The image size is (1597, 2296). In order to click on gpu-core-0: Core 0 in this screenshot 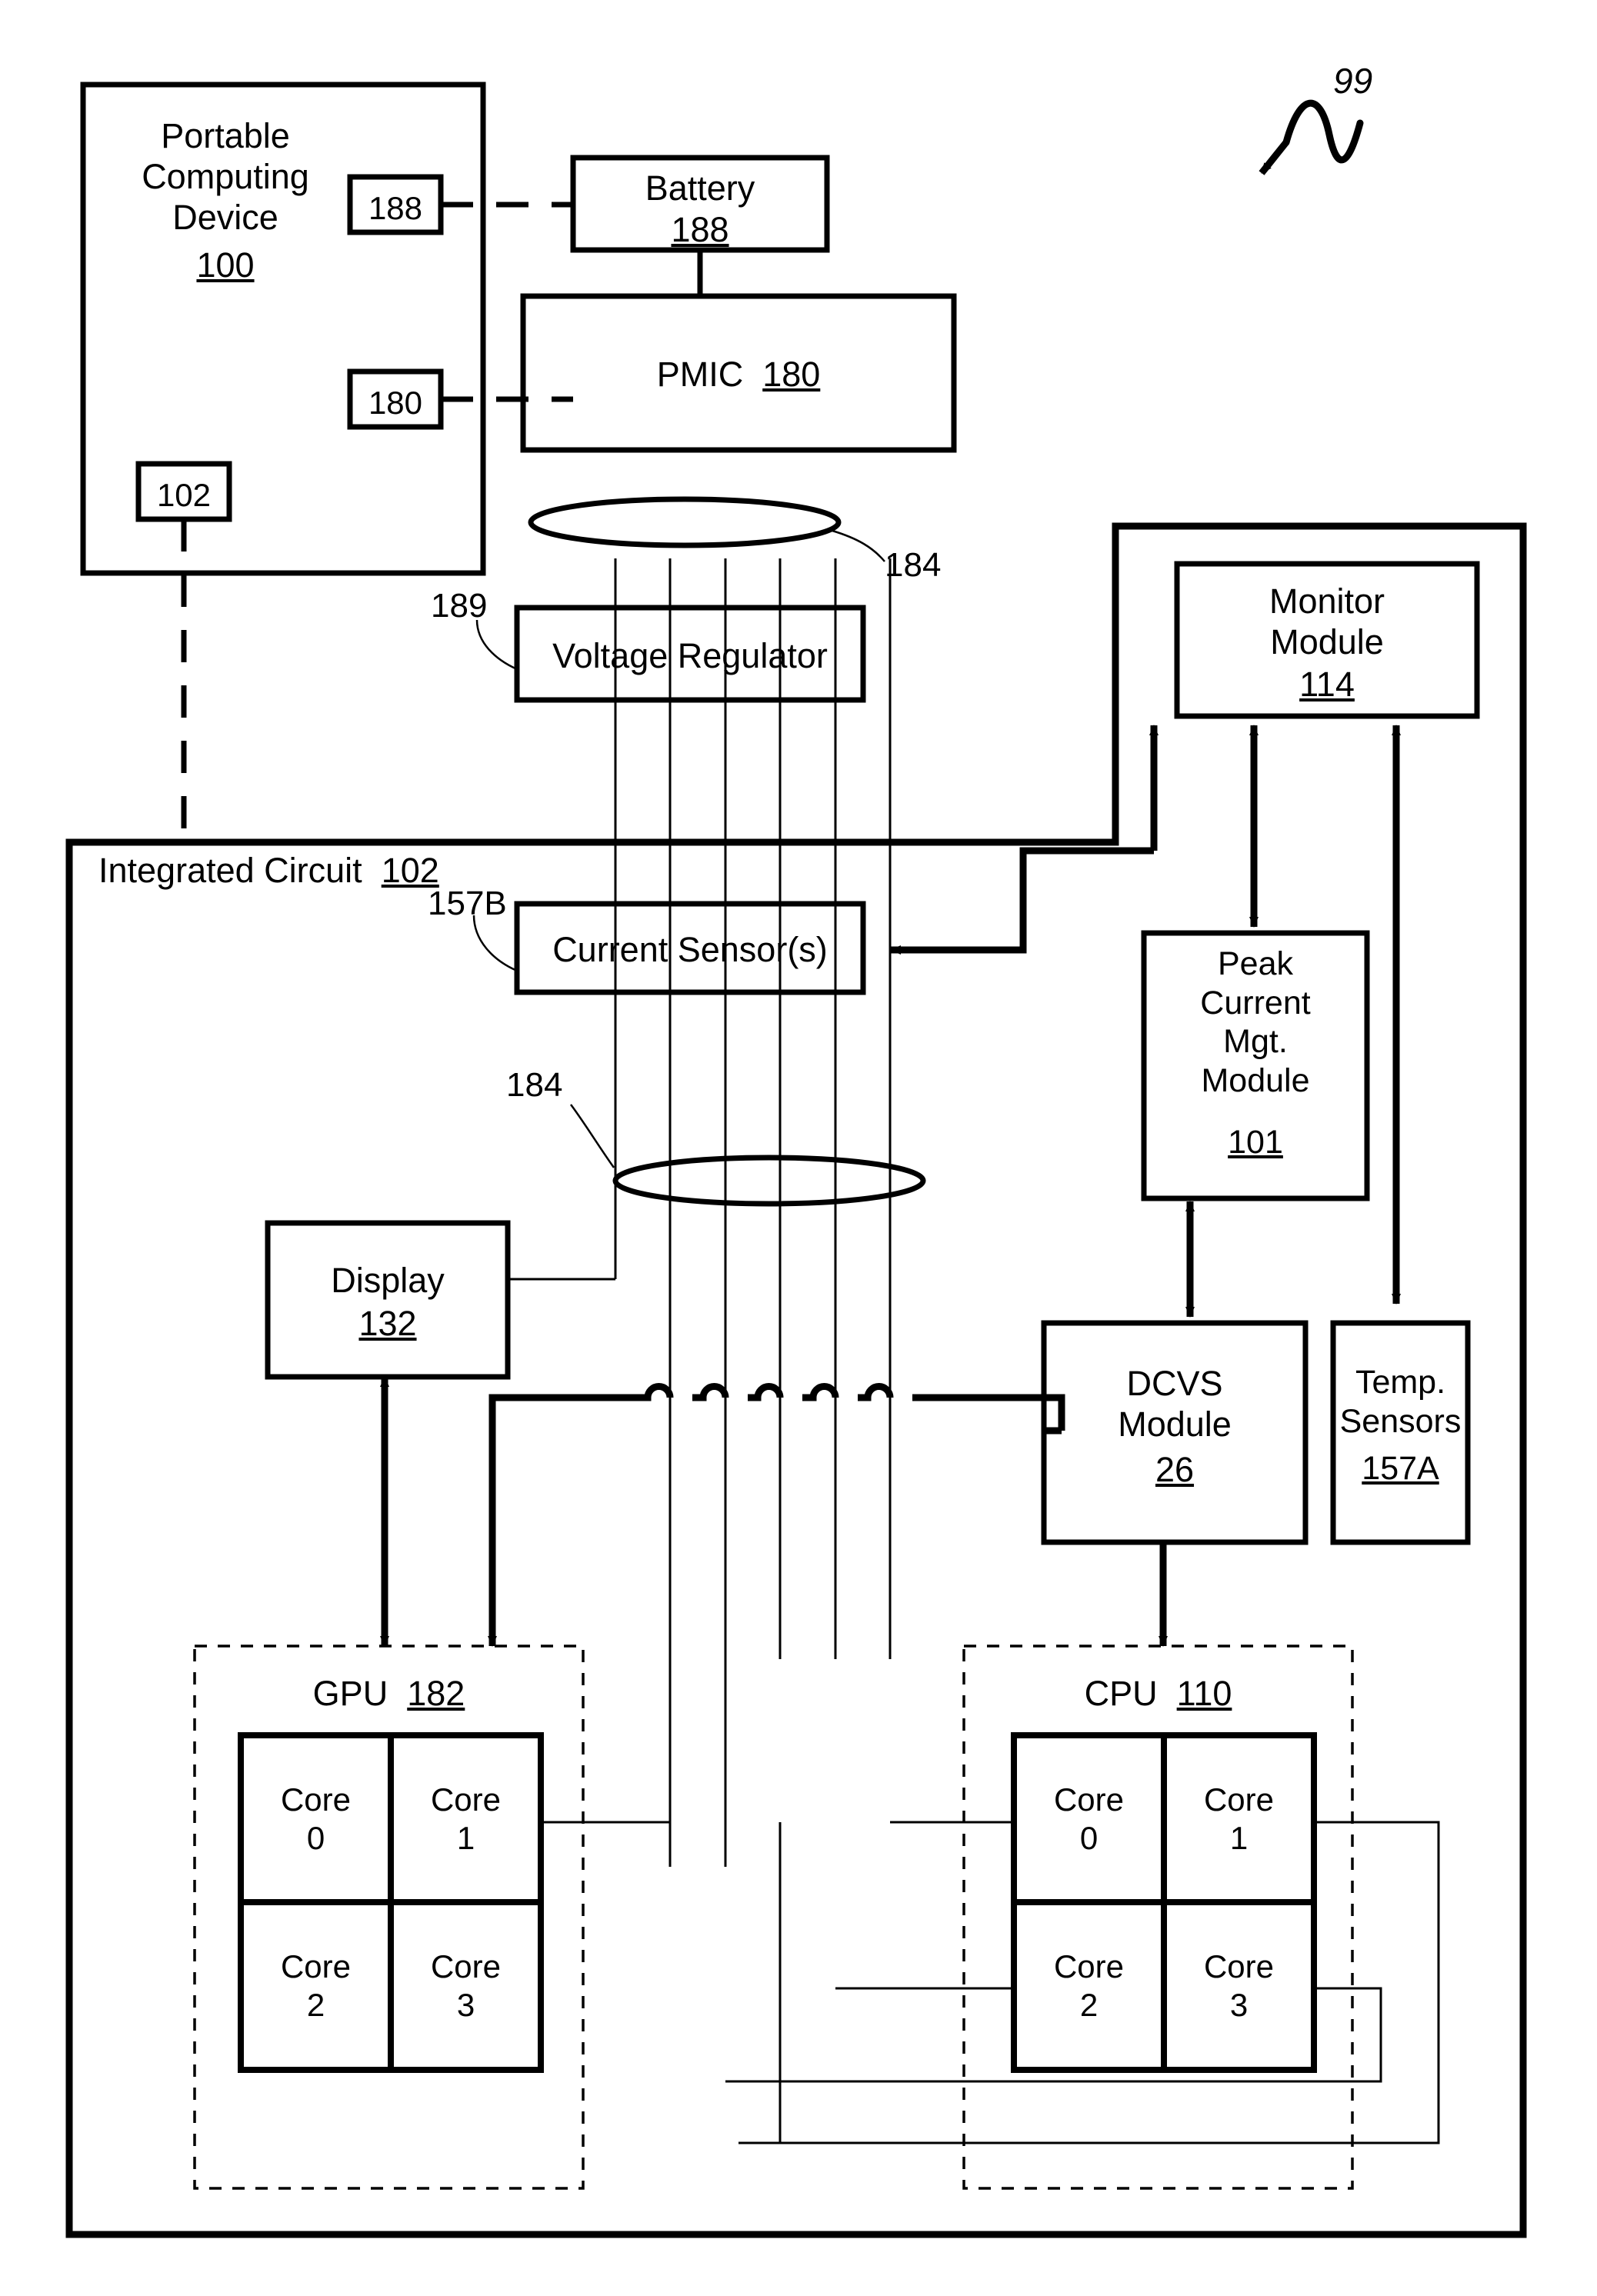, I will do `click(316, 1819)`.